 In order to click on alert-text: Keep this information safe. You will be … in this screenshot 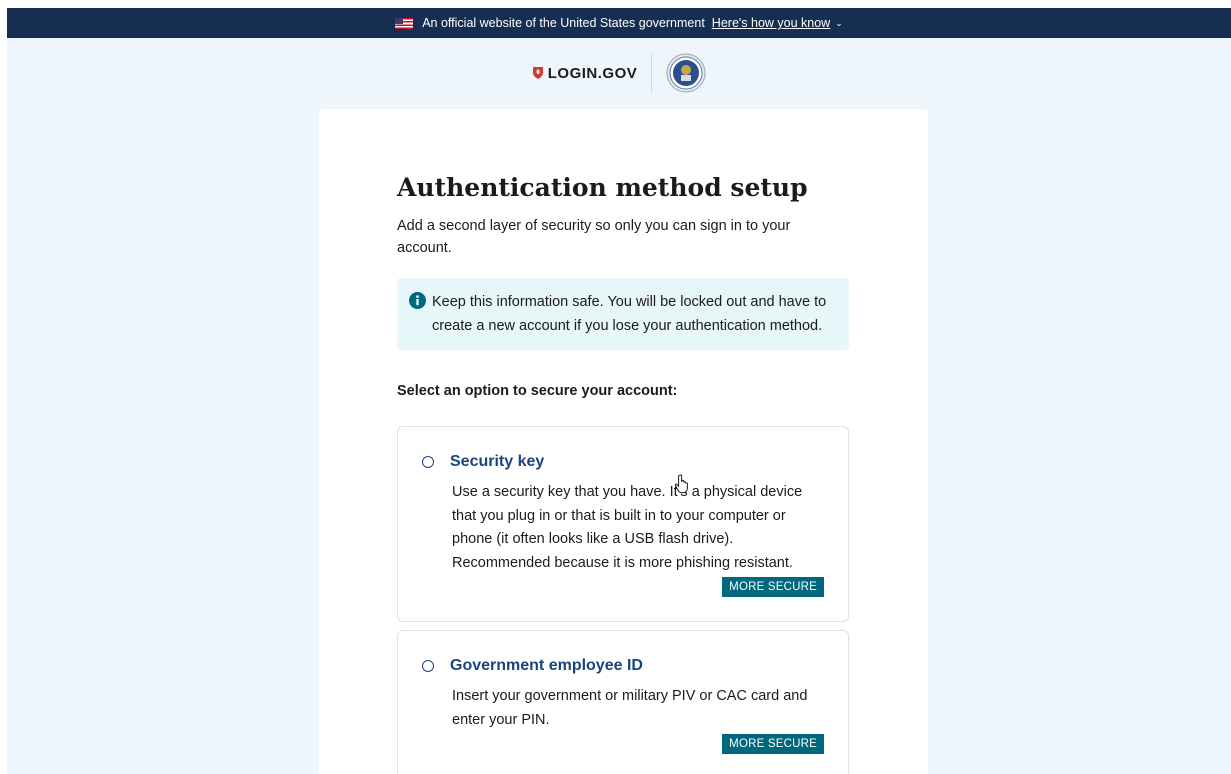, I will do `click(629, 314)`.